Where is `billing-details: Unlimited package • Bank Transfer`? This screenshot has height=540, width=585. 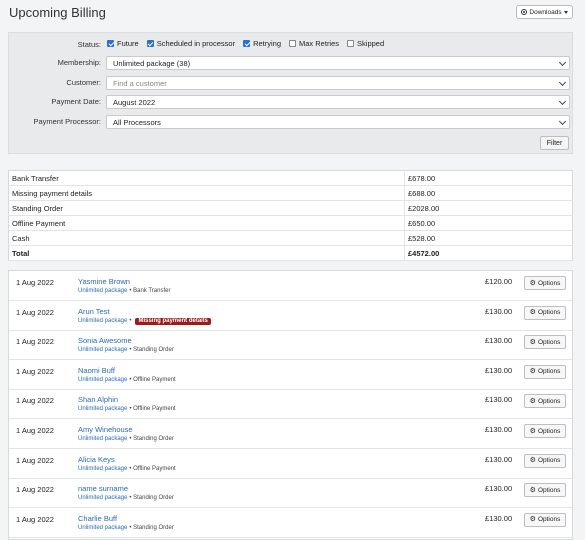
billing-details: Unlimited package • Bank Transfer is located at coordinates (124, 291).